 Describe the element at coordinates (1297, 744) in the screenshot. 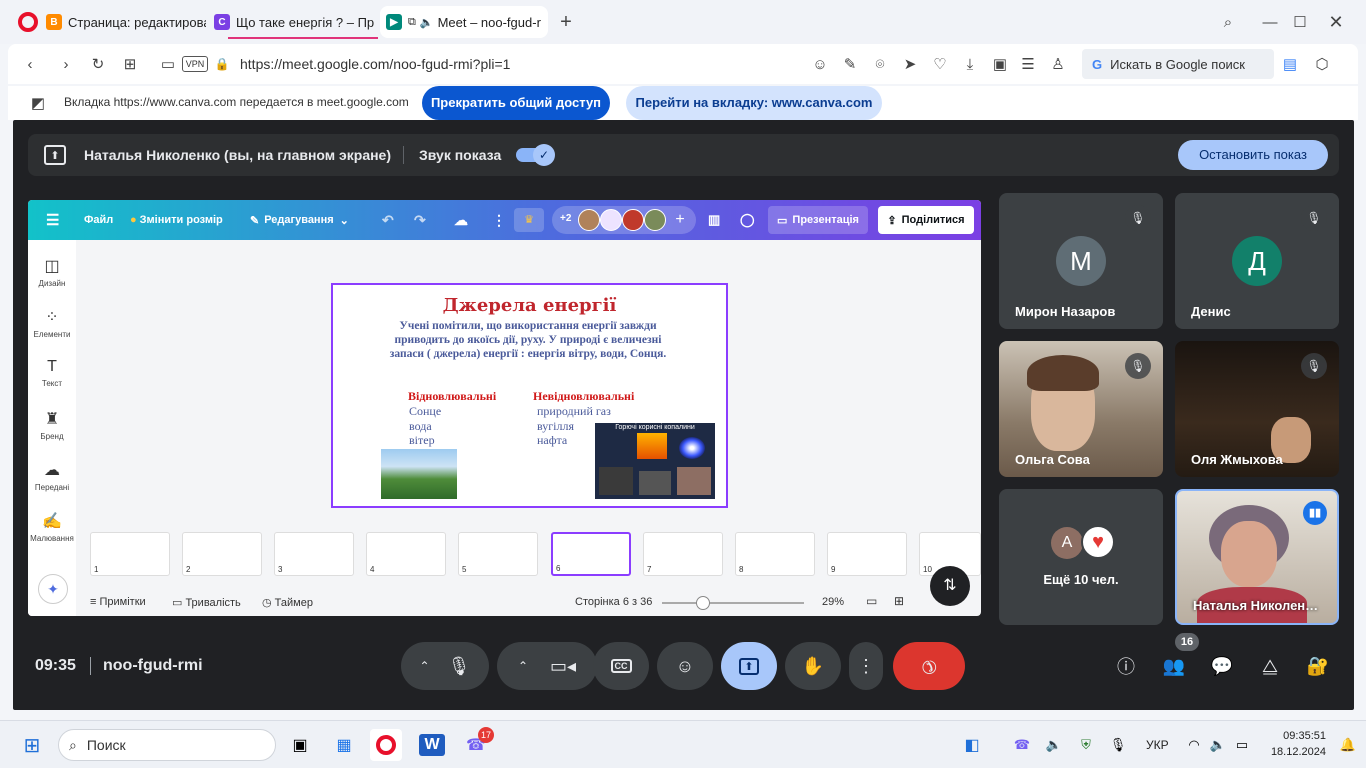

I see `clock: 09:35:51 18.12.2024` at that location.